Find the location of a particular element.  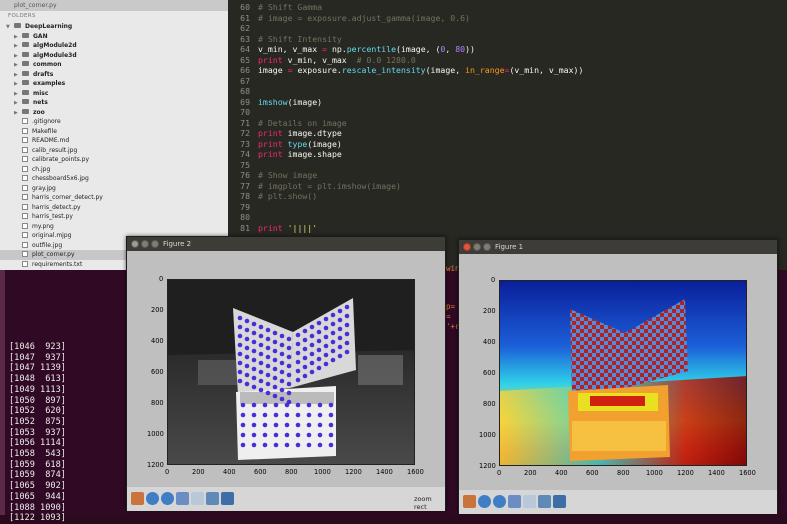

code-token: (image) is located at coordinates (324, 143).